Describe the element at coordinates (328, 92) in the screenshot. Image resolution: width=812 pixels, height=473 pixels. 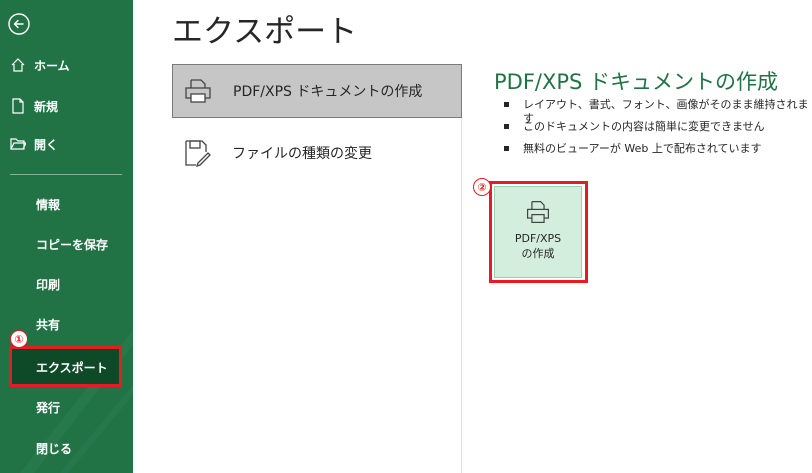
I see `option-label: PDF/XPS ドキュメントの作成` at that location.